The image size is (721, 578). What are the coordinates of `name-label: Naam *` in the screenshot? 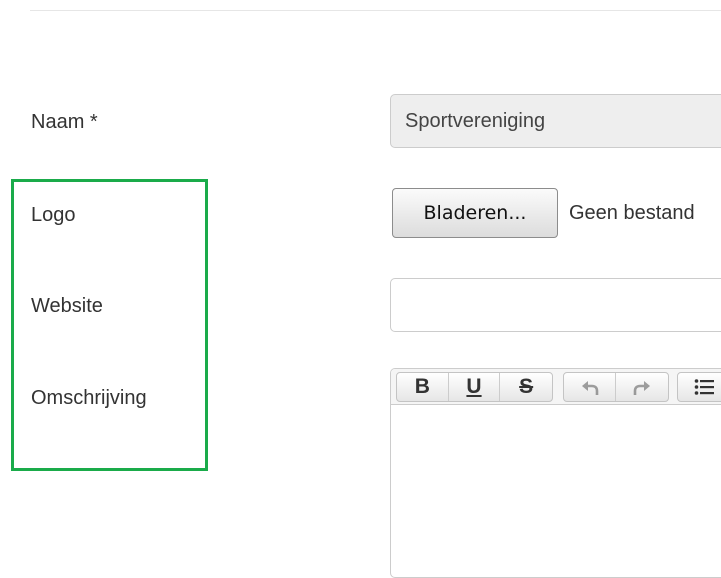 It's located at (64, 122).